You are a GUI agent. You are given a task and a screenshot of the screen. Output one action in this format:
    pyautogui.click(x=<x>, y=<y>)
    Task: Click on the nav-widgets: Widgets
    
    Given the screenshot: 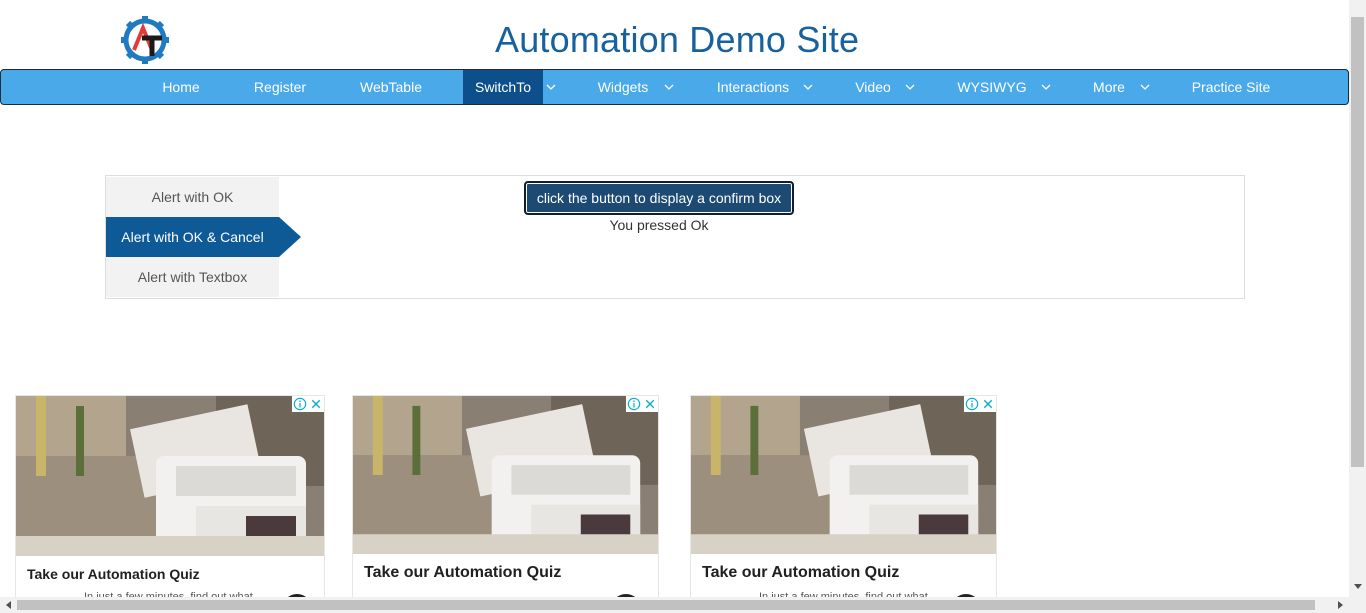 What is the action you would take?
    pyautogui.click(x=623, y=87)
    